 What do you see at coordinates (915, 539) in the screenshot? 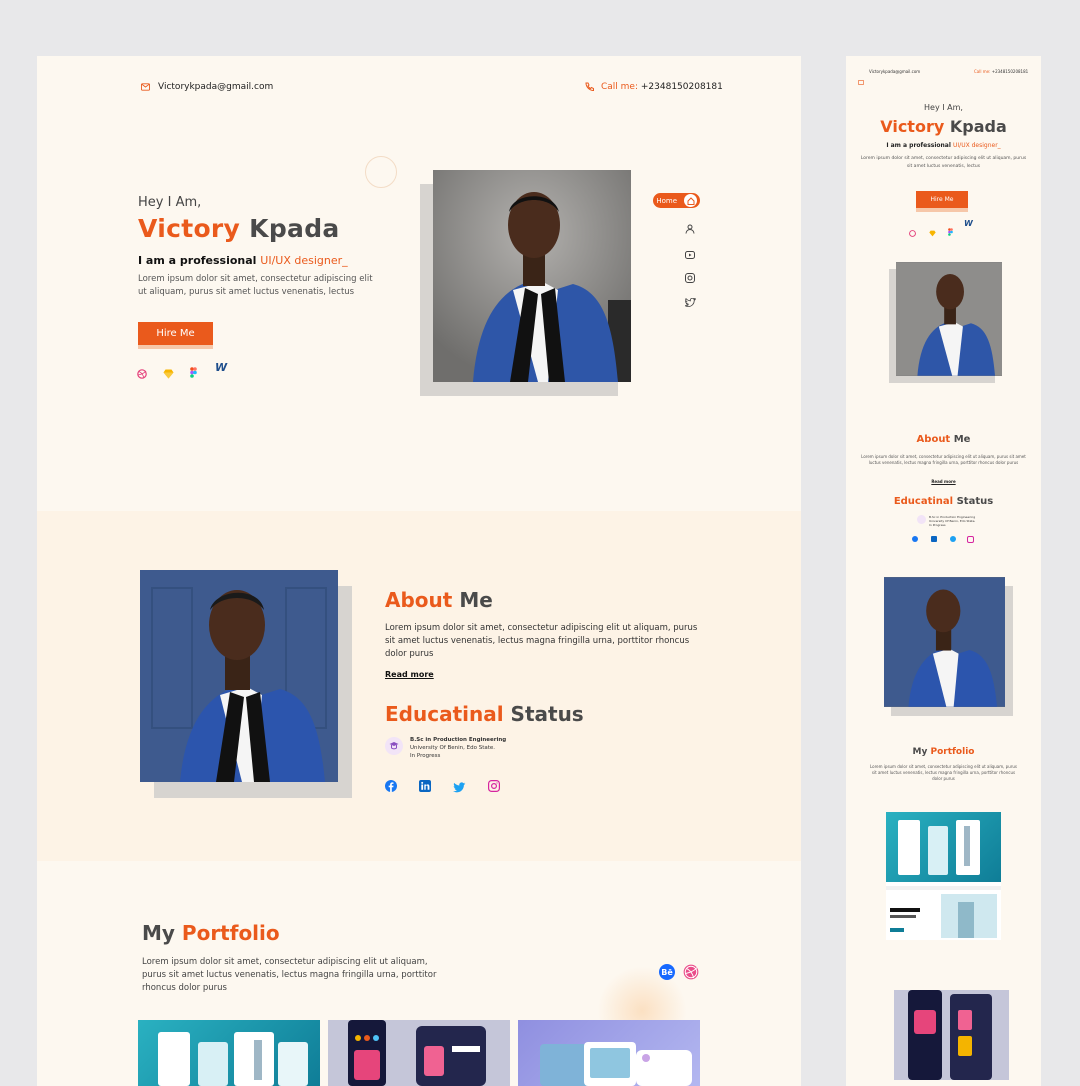
I see `mobile-facebook-icon` at bounding box center [915, 539].